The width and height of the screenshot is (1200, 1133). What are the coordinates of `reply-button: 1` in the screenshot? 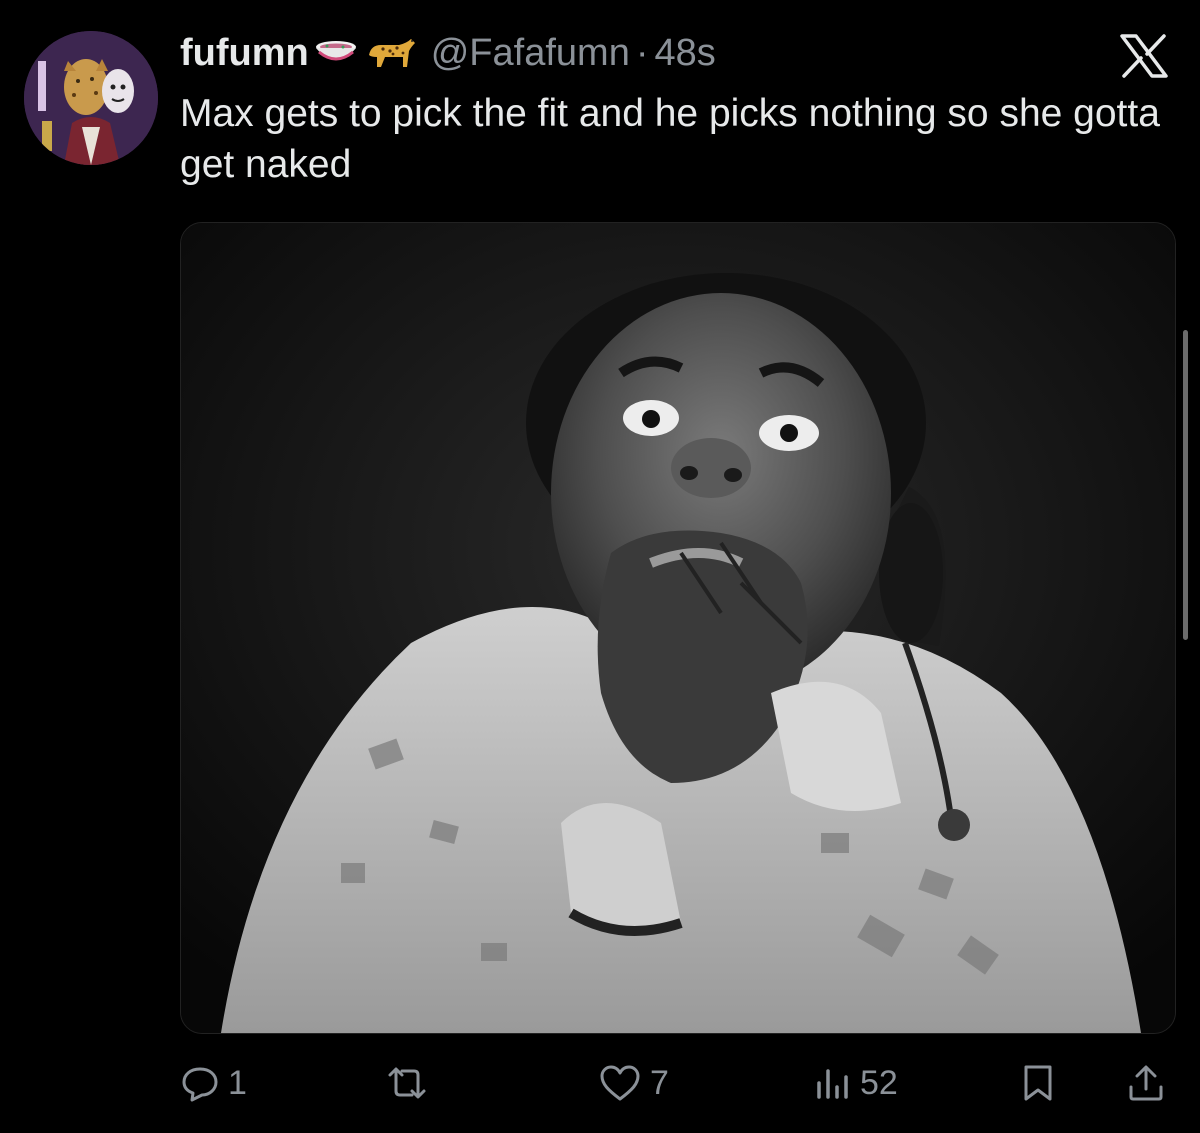 It's located at (213, 1083).